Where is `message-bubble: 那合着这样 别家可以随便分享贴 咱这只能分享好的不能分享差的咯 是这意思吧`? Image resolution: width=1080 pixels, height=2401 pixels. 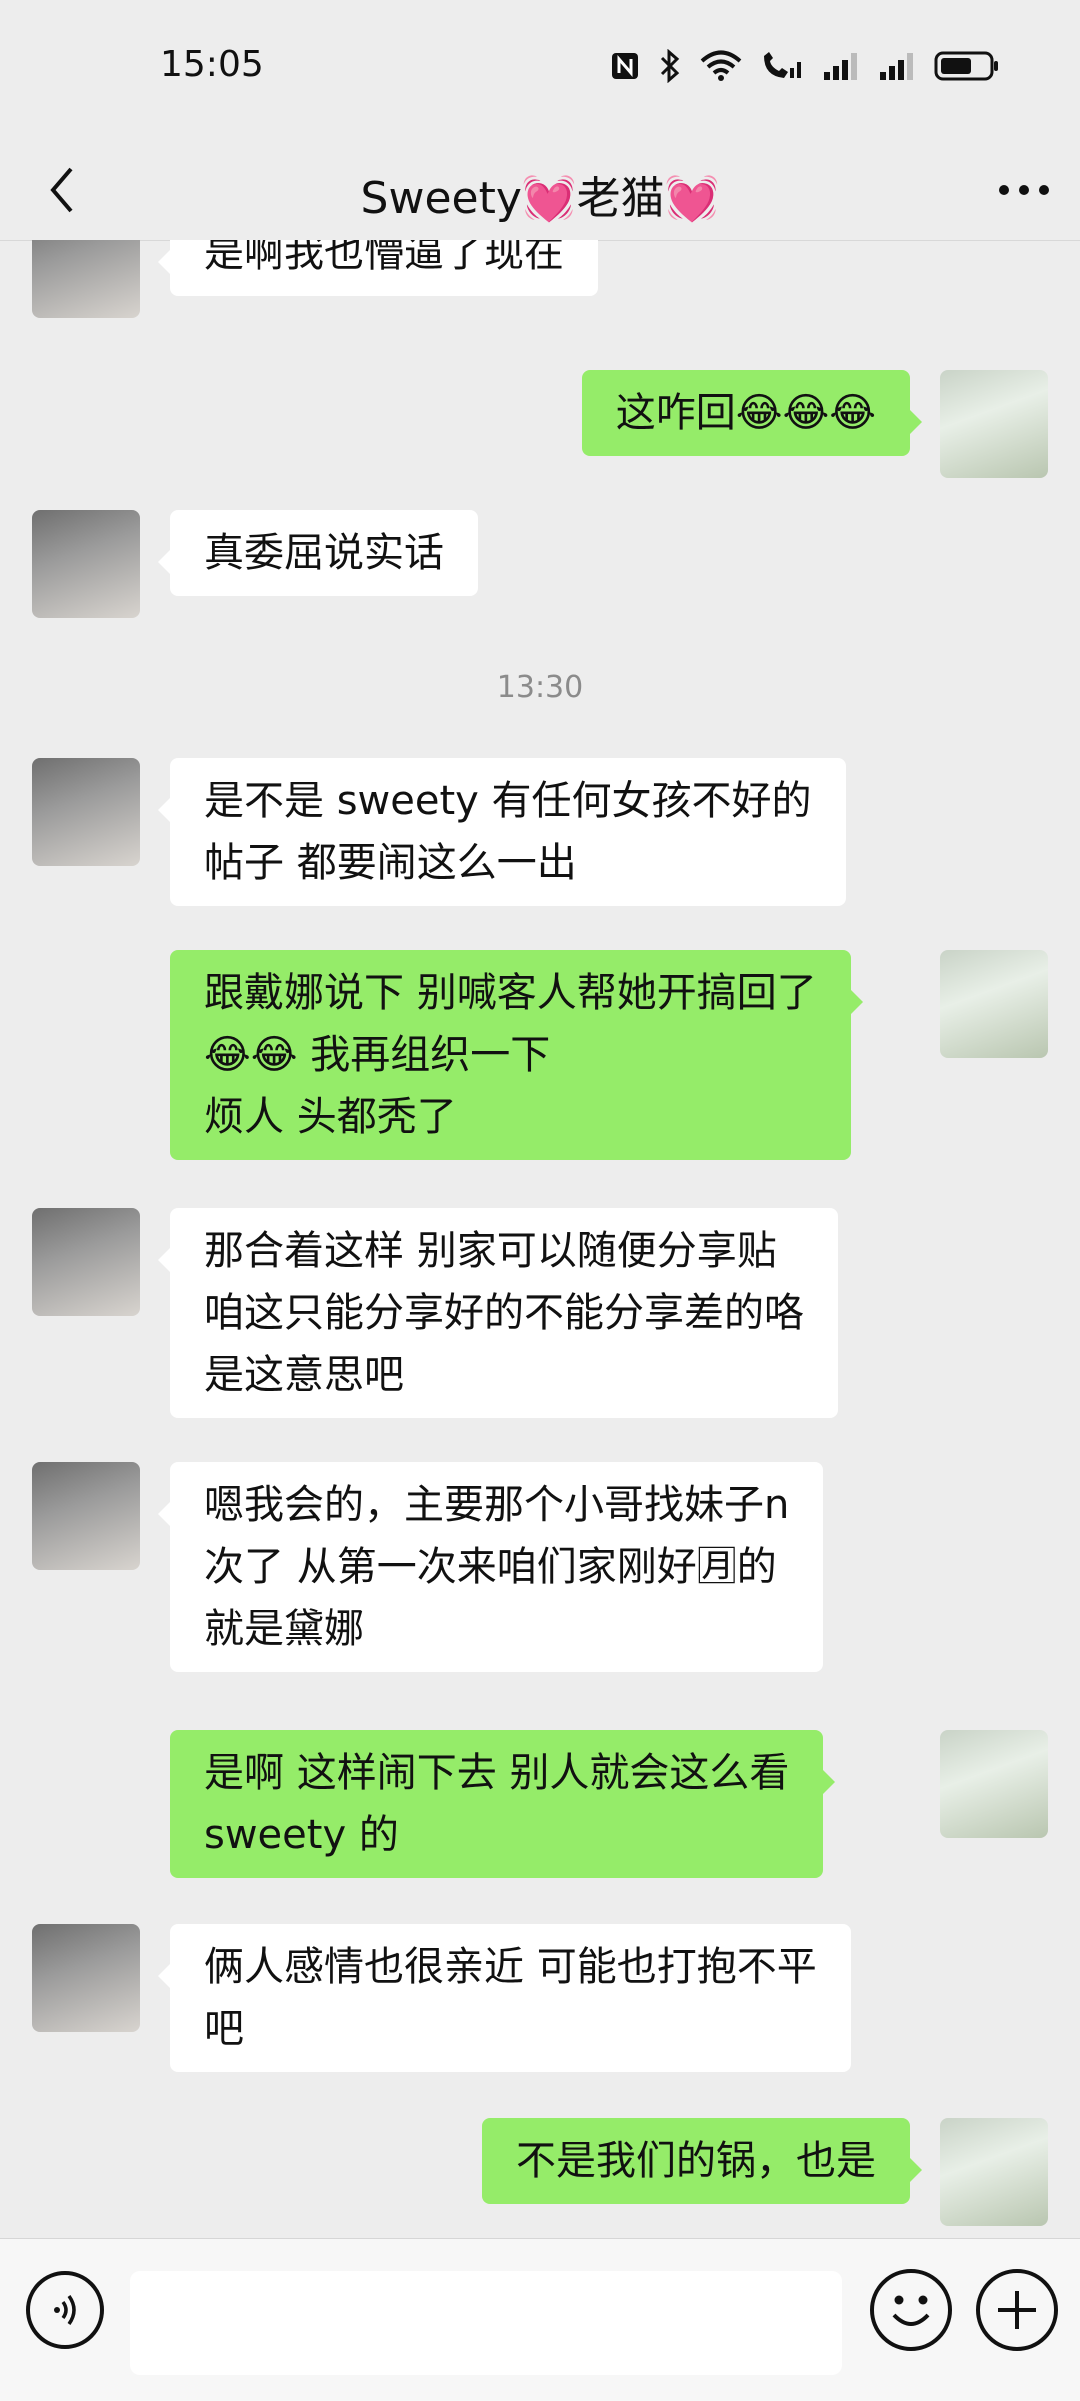
message-bubble: 那合着这样 别家可以随便分享贴 咱这只能分享好的不能分享差的咯 是这意思吧 is located at coordinates (498, 1313).